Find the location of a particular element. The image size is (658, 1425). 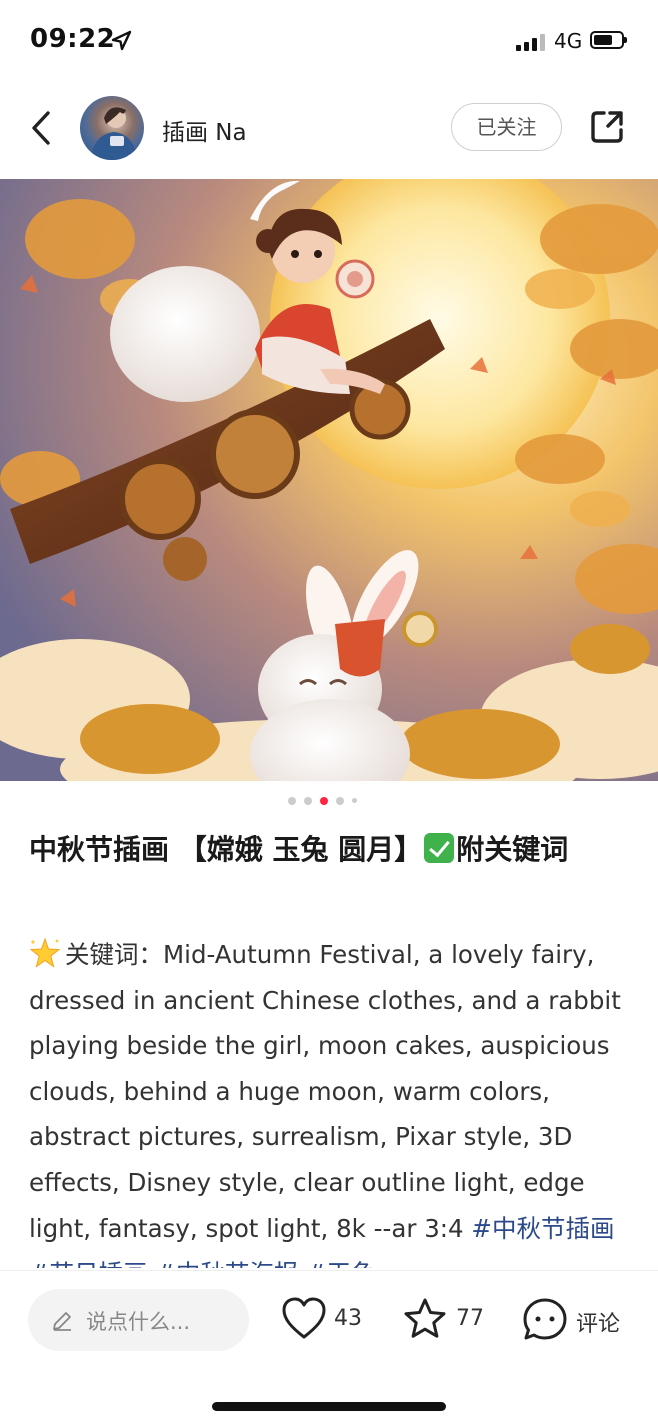

home-indicator is located at coordinates (329, 1406).